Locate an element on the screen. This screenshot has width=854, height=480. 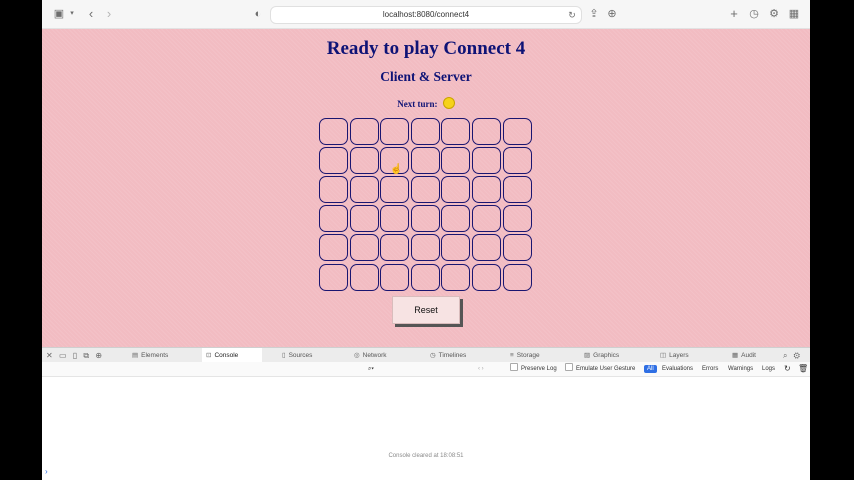
close-icon: ✕ is located at coordinates (50, 355).